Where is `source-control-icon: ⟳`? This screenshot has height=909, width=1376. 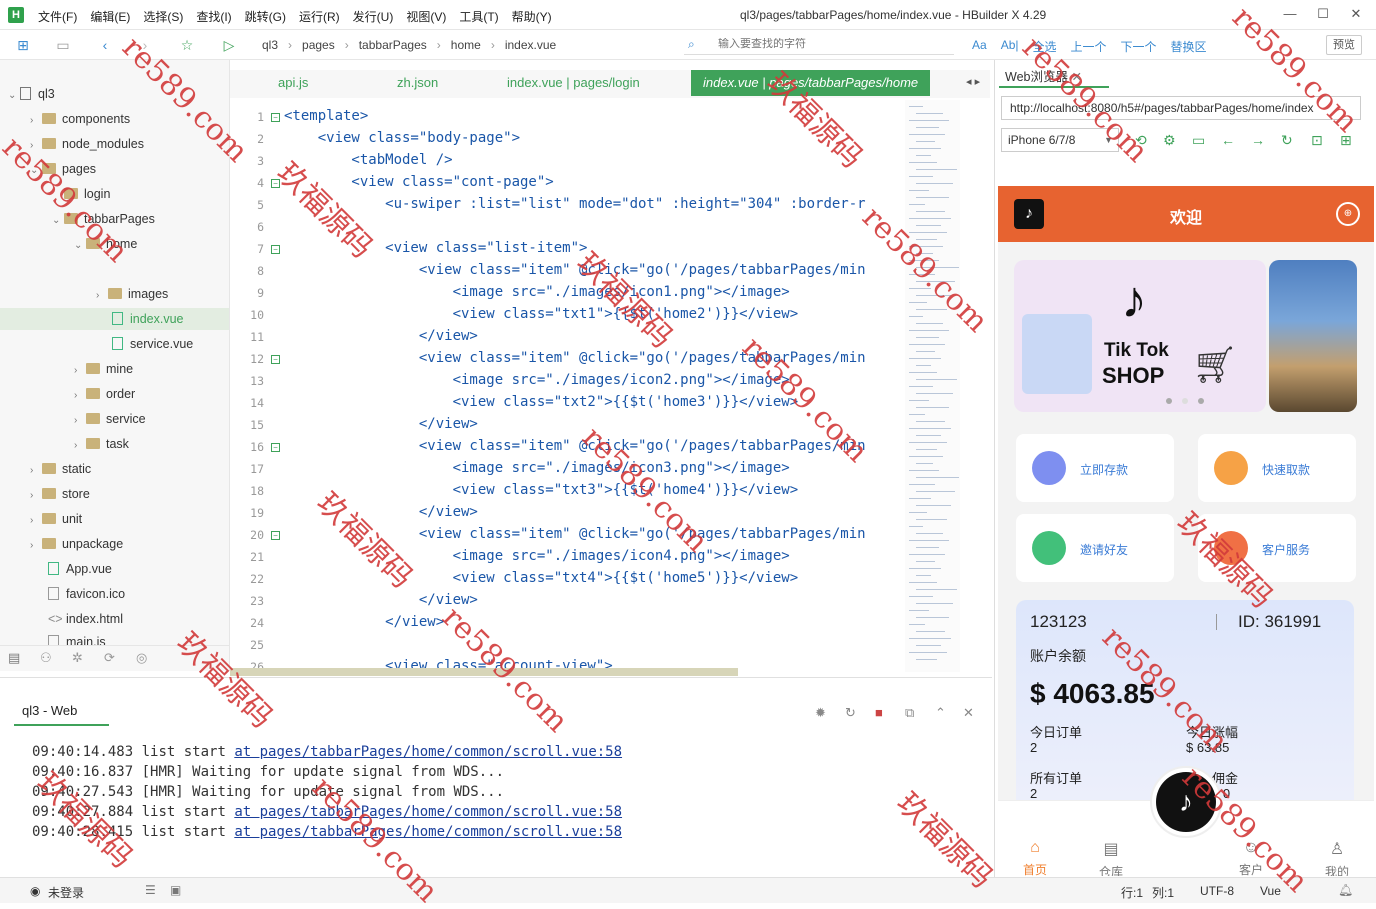 source-control-icon: ⟳ is located at coordinates (109, 658).